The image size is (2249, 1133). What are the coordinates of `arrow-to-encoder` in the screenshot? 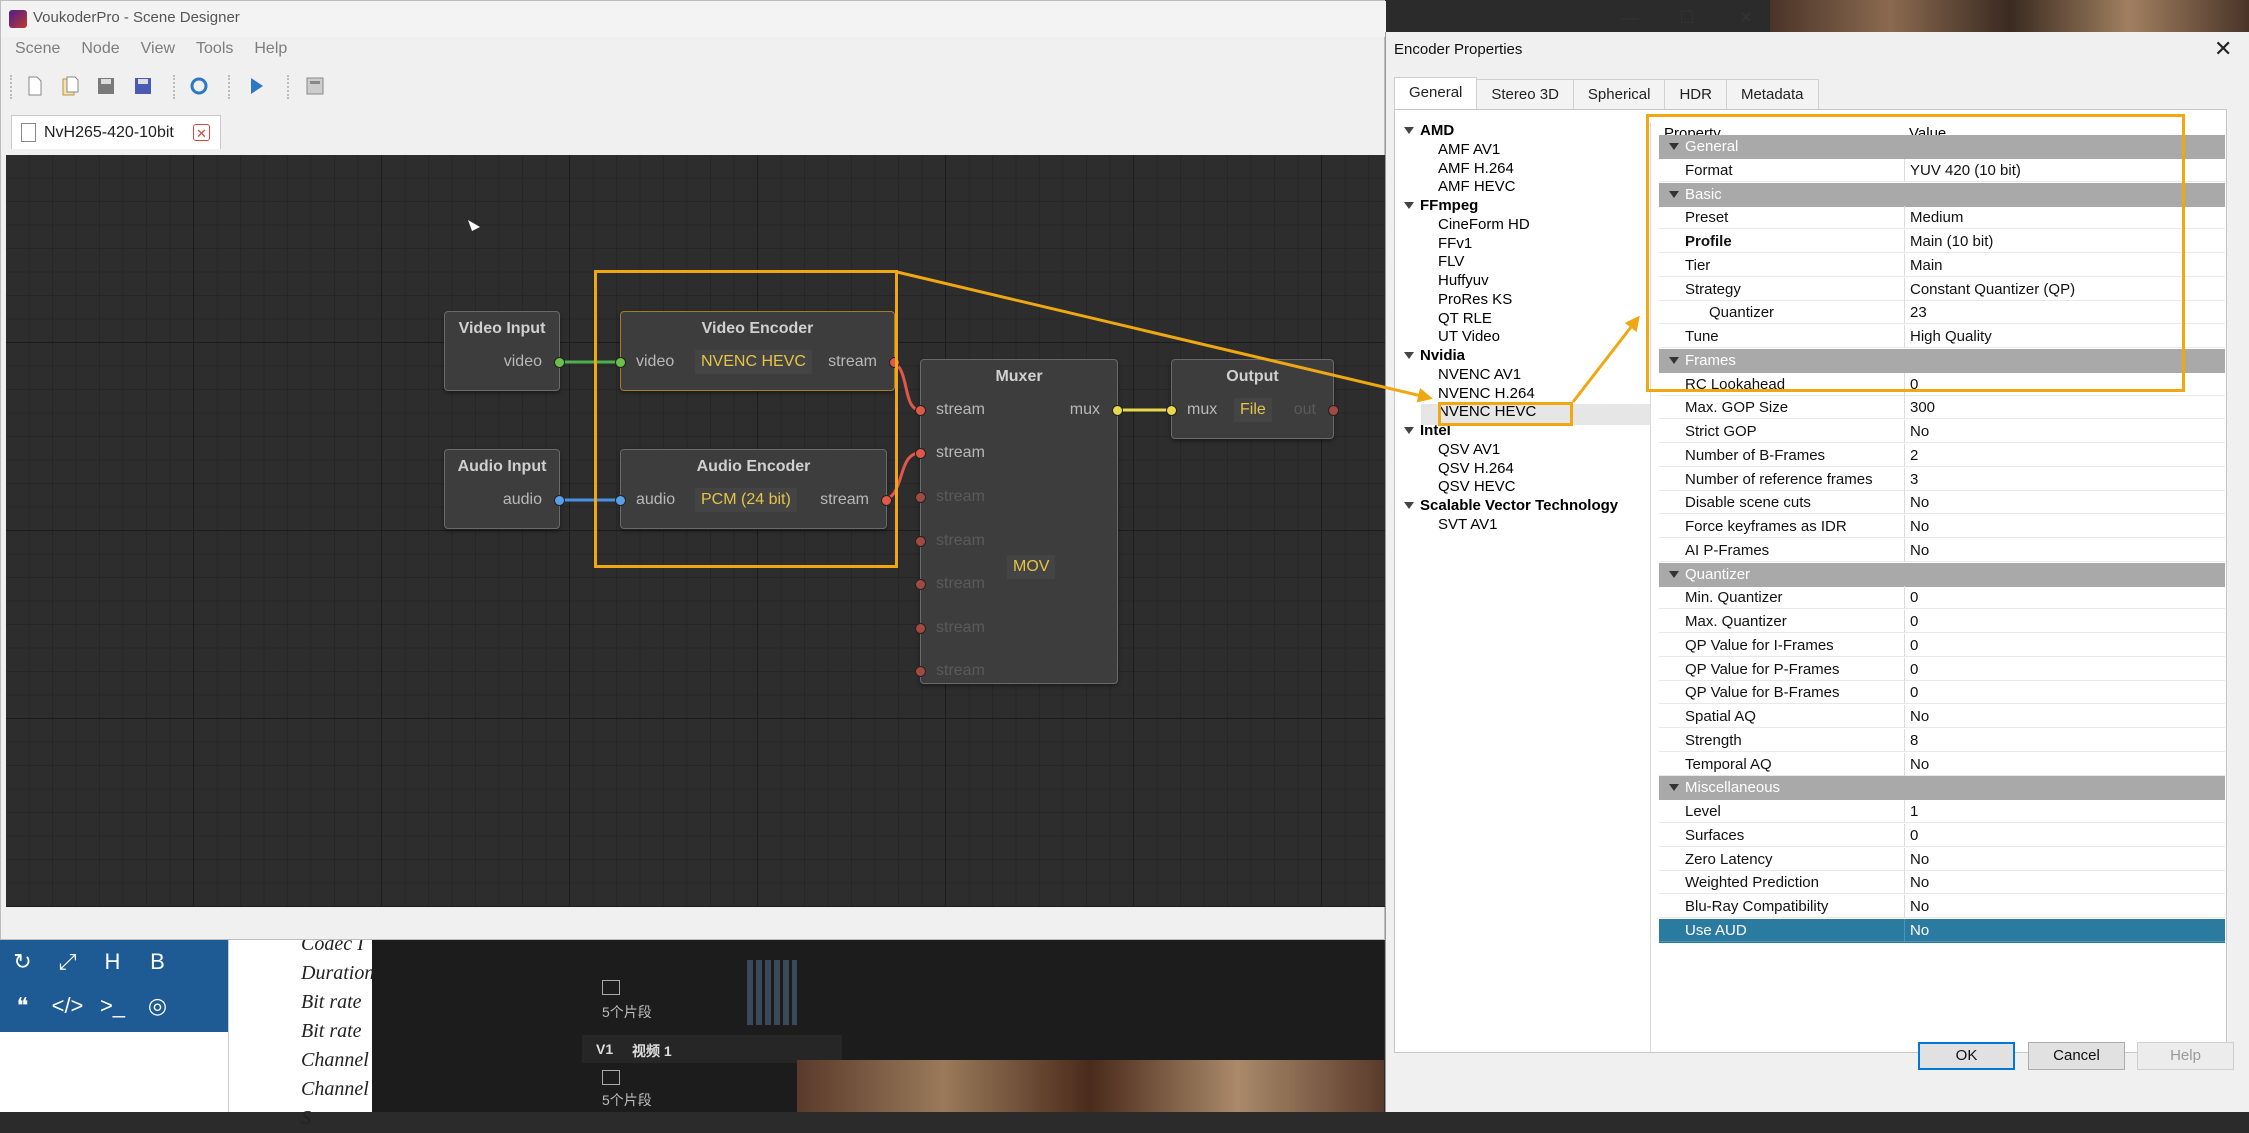 It's located at (1164, 336).